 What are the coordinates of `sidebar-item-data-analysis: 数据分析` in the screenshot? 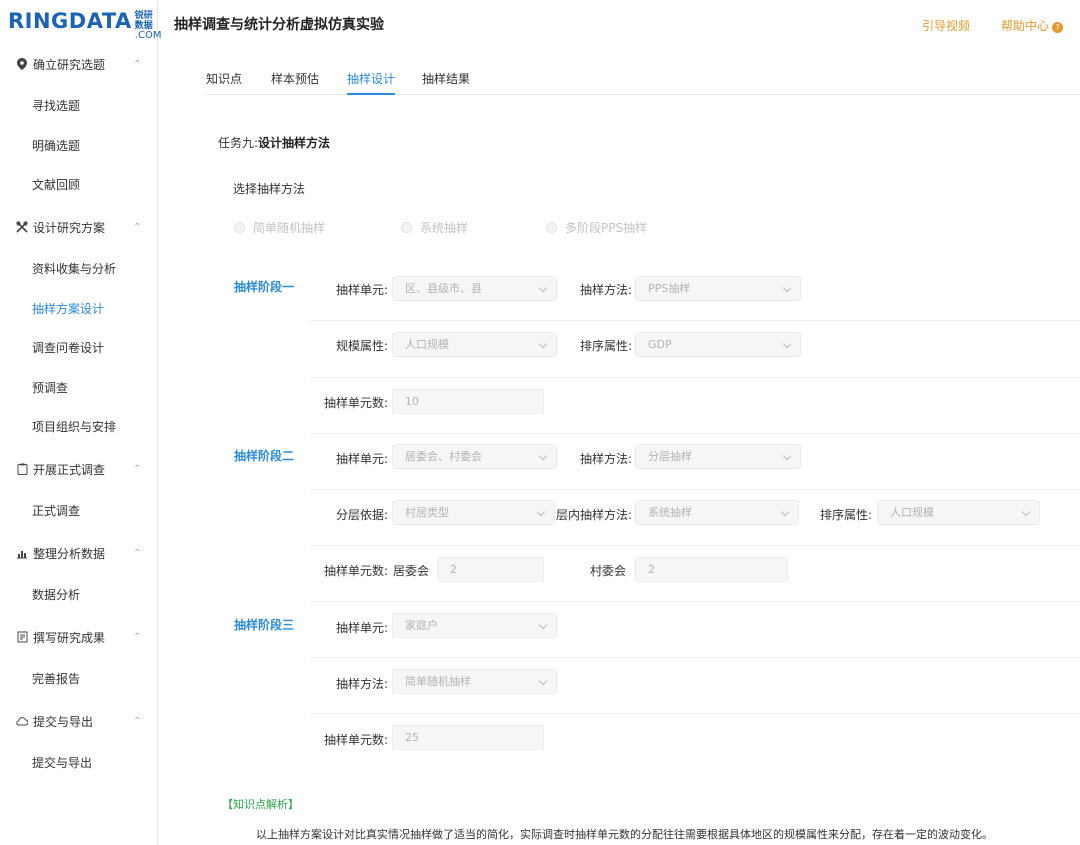 It's located at (56, 595).